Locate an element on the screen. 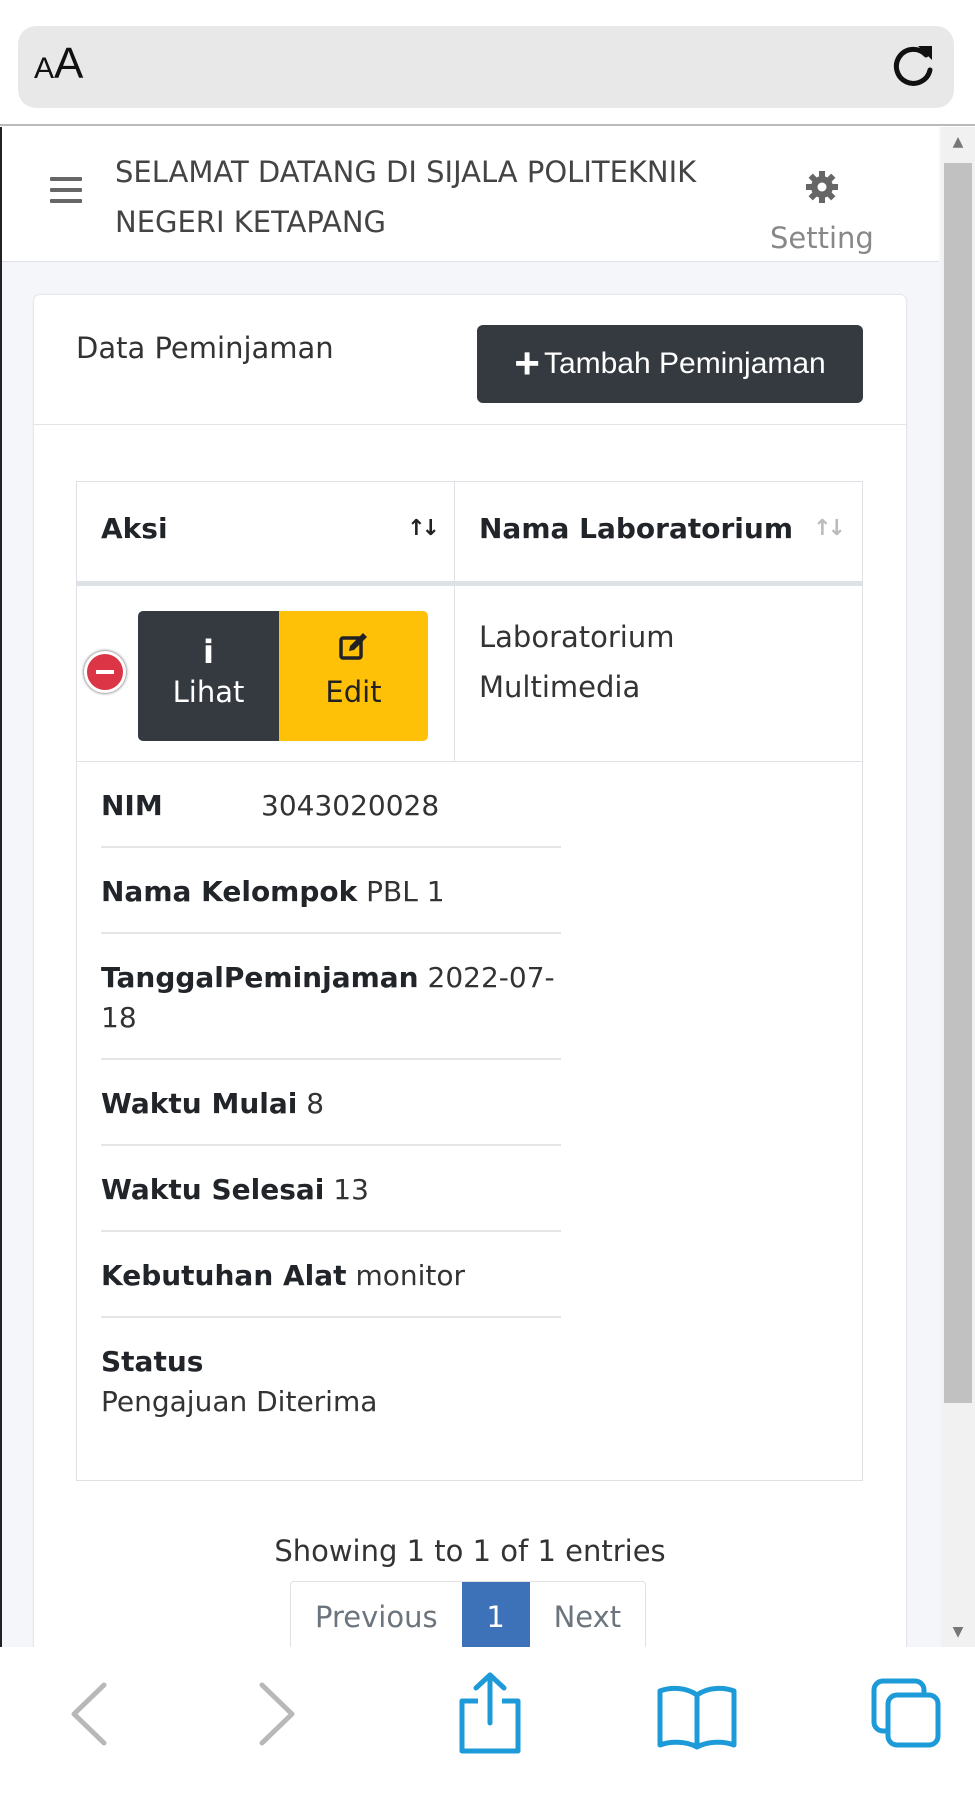 Image resolution: width=975 pixels, height=1793 pixels. vertical-scrollbar: ▲ ▼ is located at coordinates (958, 887).